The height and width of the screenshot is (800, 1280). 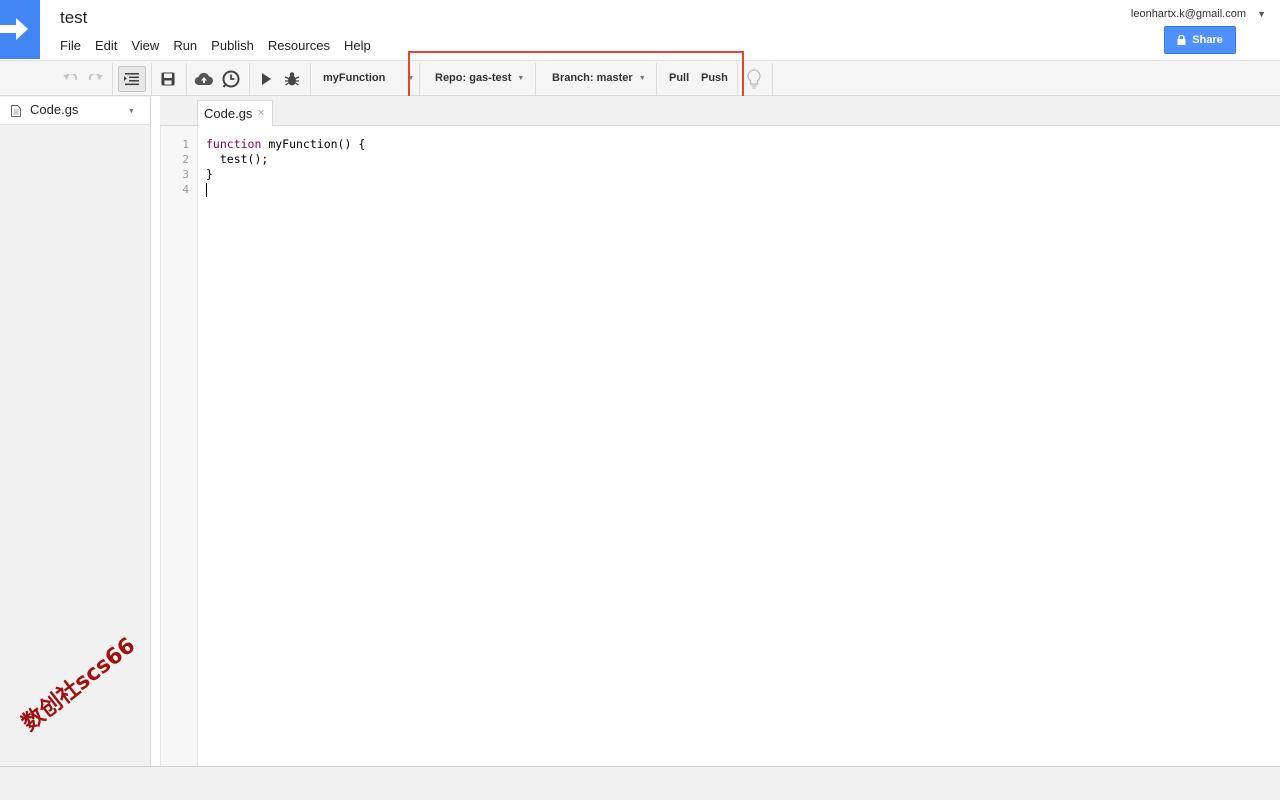 What do you see at coordinates (228, 113) in the screenshot?
I see `editor-tab-label: Code.gs` at bounding box center [228, 113].